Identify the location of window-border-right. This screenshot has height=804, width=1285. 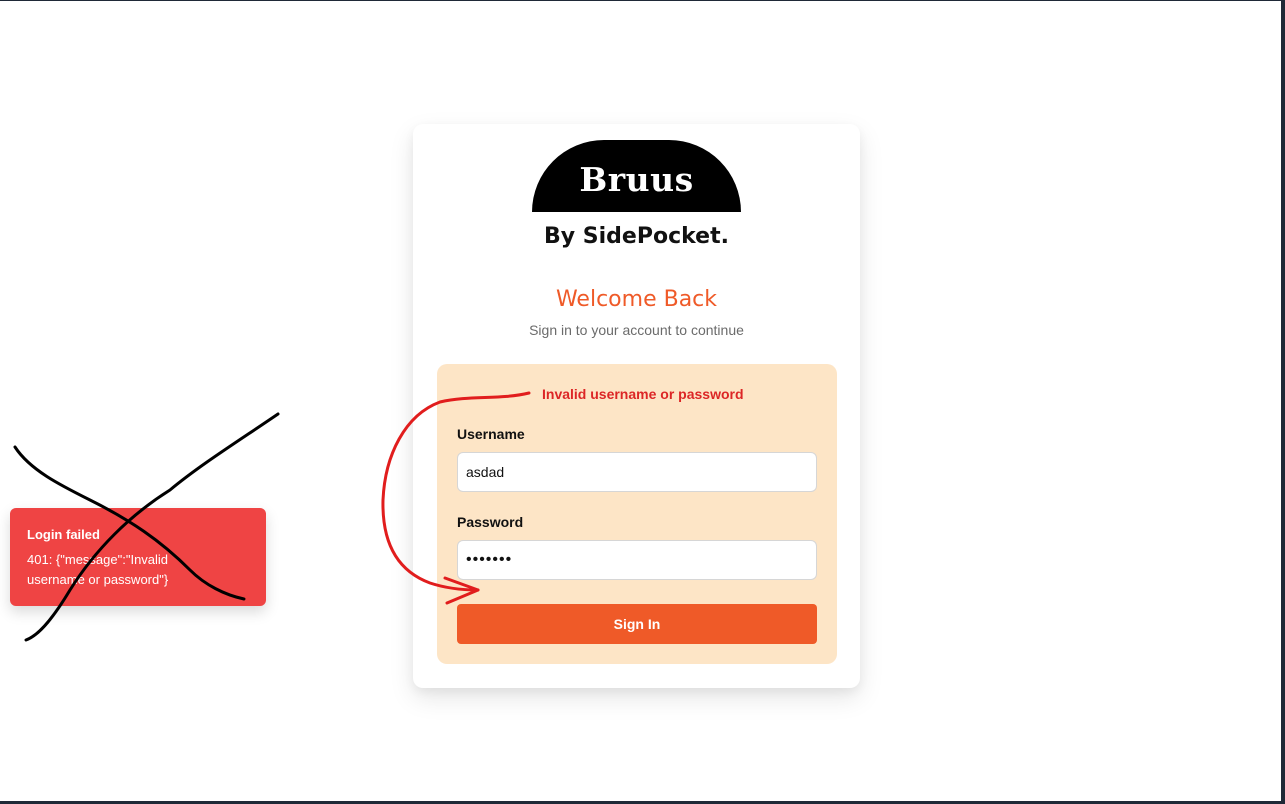
(1283, 402).